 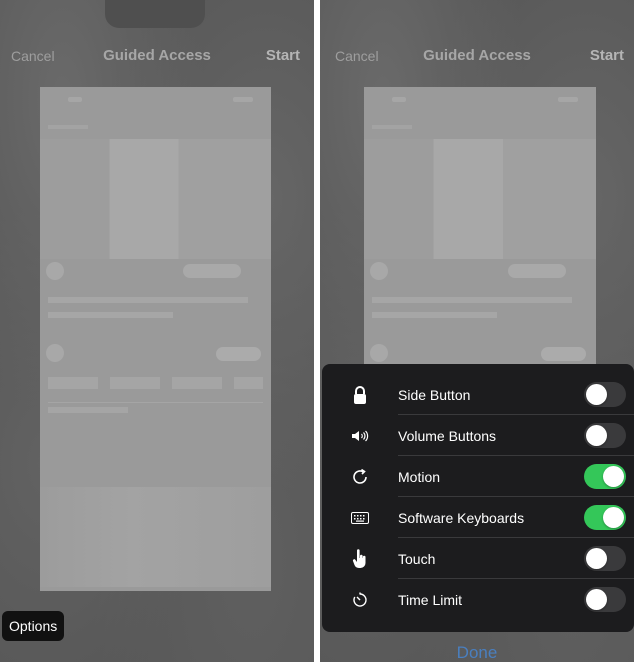 What do you see at coordinates (417, 558) in the screenshot?
I see `option-label: Touch` at bounding box center [417, 558].